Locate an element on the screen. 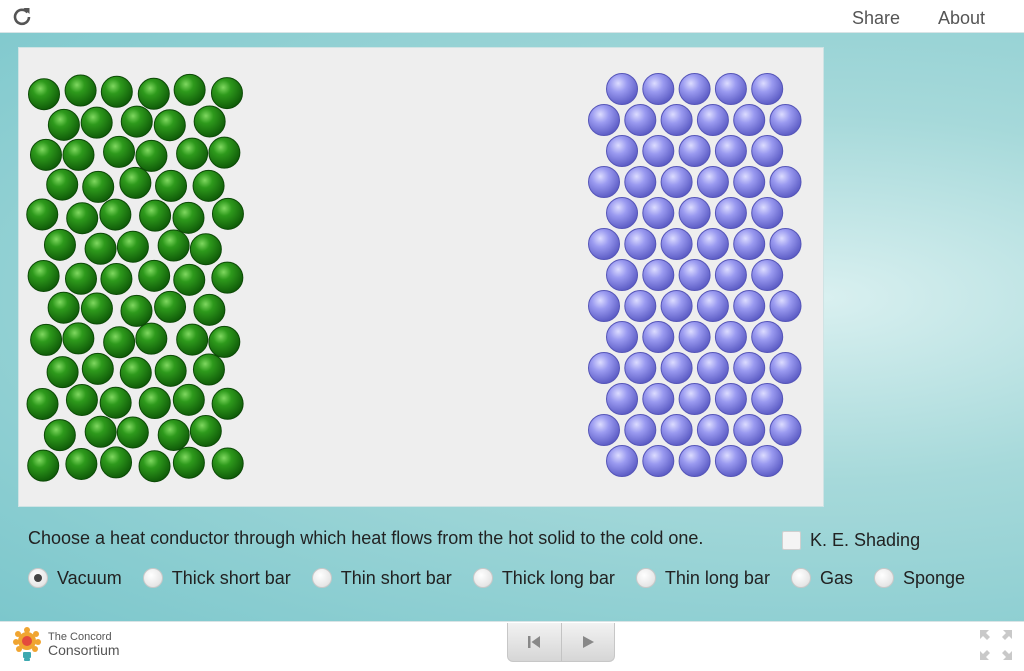  hot-solid is located at coordinates (135, 278).